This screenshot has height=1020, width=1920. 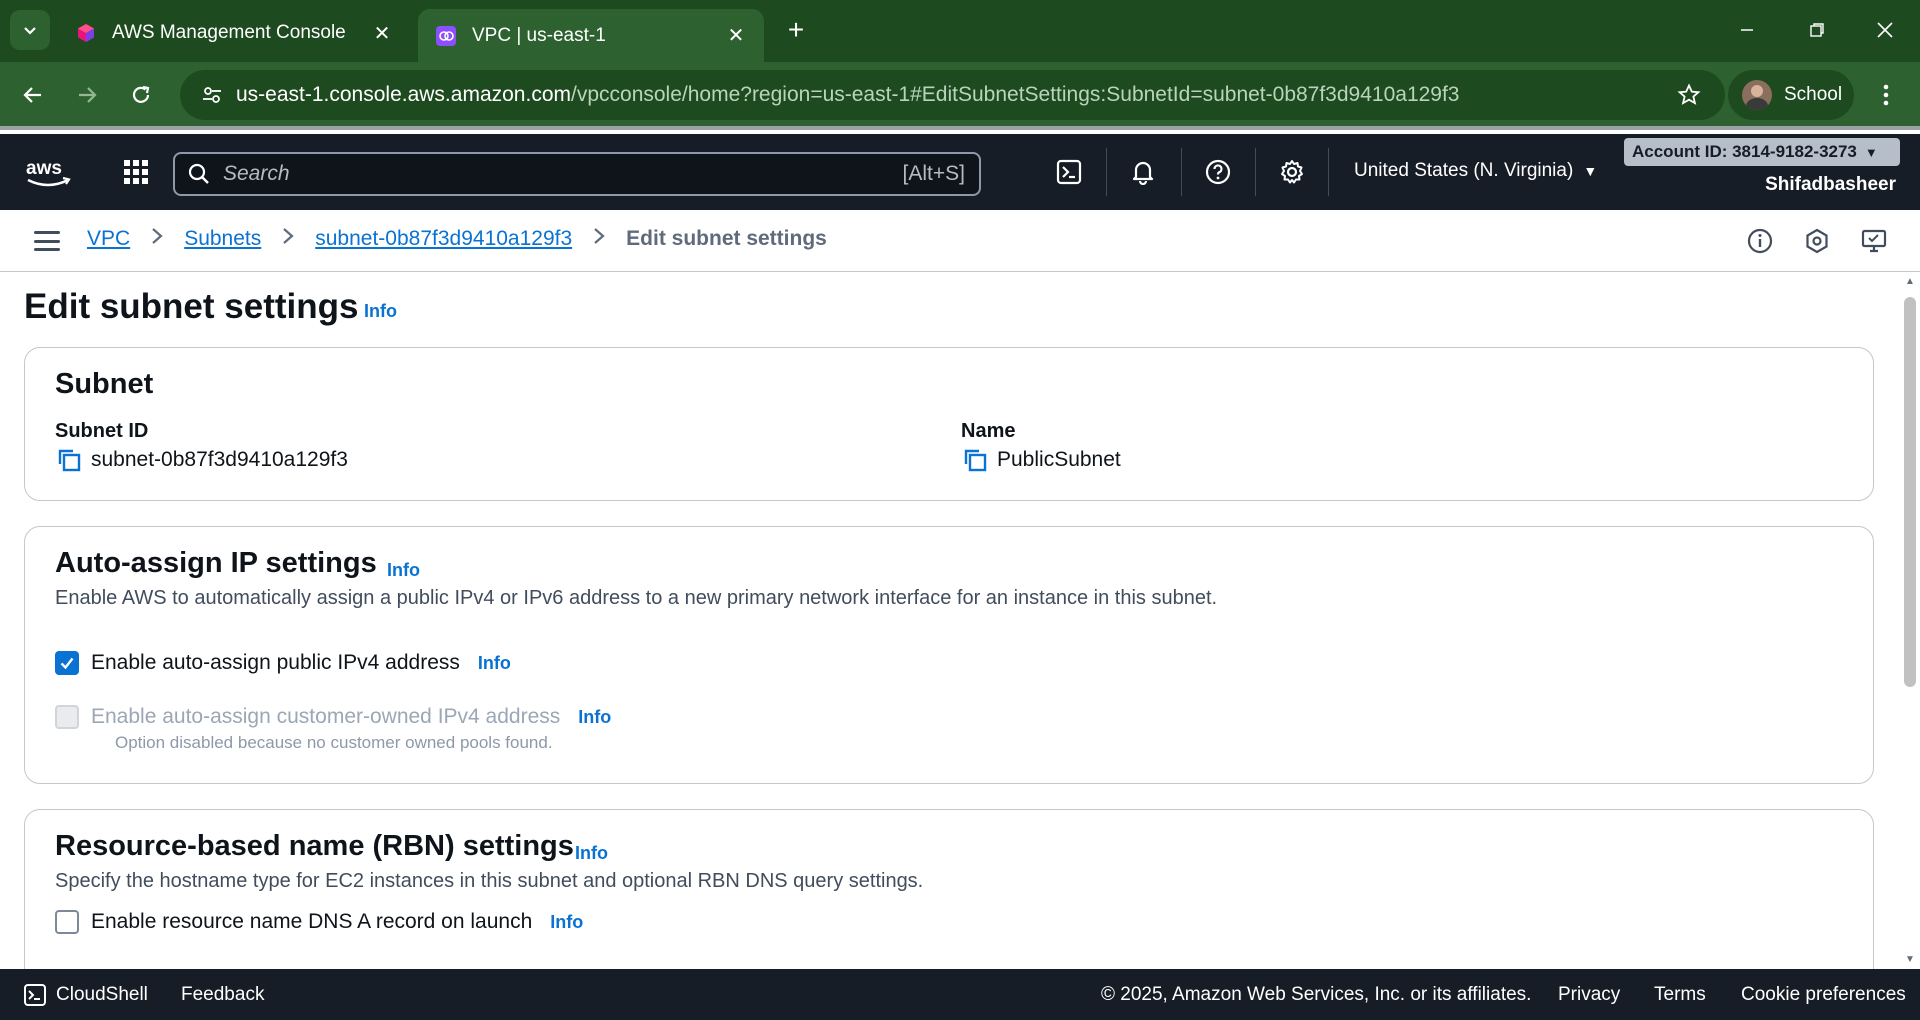 What do you see at coordinates (136, 172) in the screenshot?
I see `apps-grid-icon` at bounding box center [136, 172].